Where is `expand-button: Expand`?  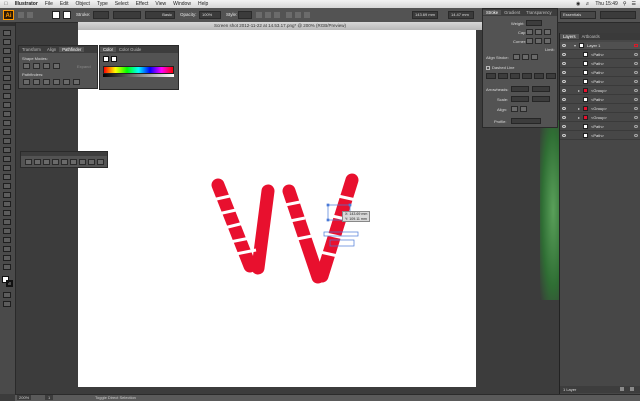
expand-button: Expand is located at coordinates (84, 66).